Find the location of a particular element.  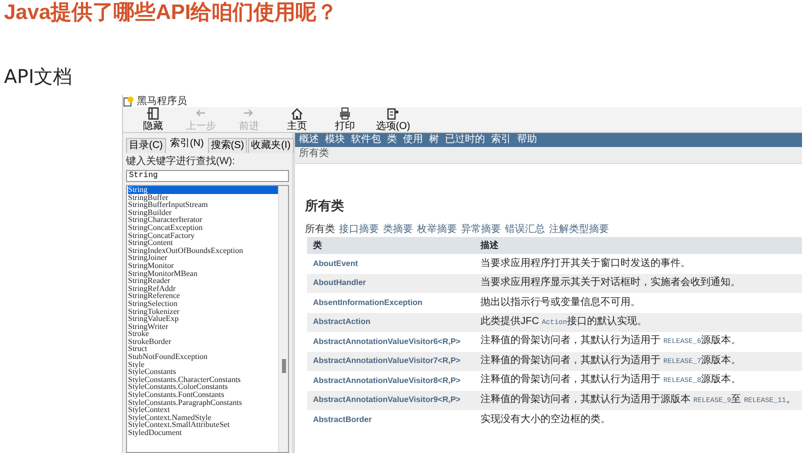

list-item: StringContent is located at coordinates (203, 243).